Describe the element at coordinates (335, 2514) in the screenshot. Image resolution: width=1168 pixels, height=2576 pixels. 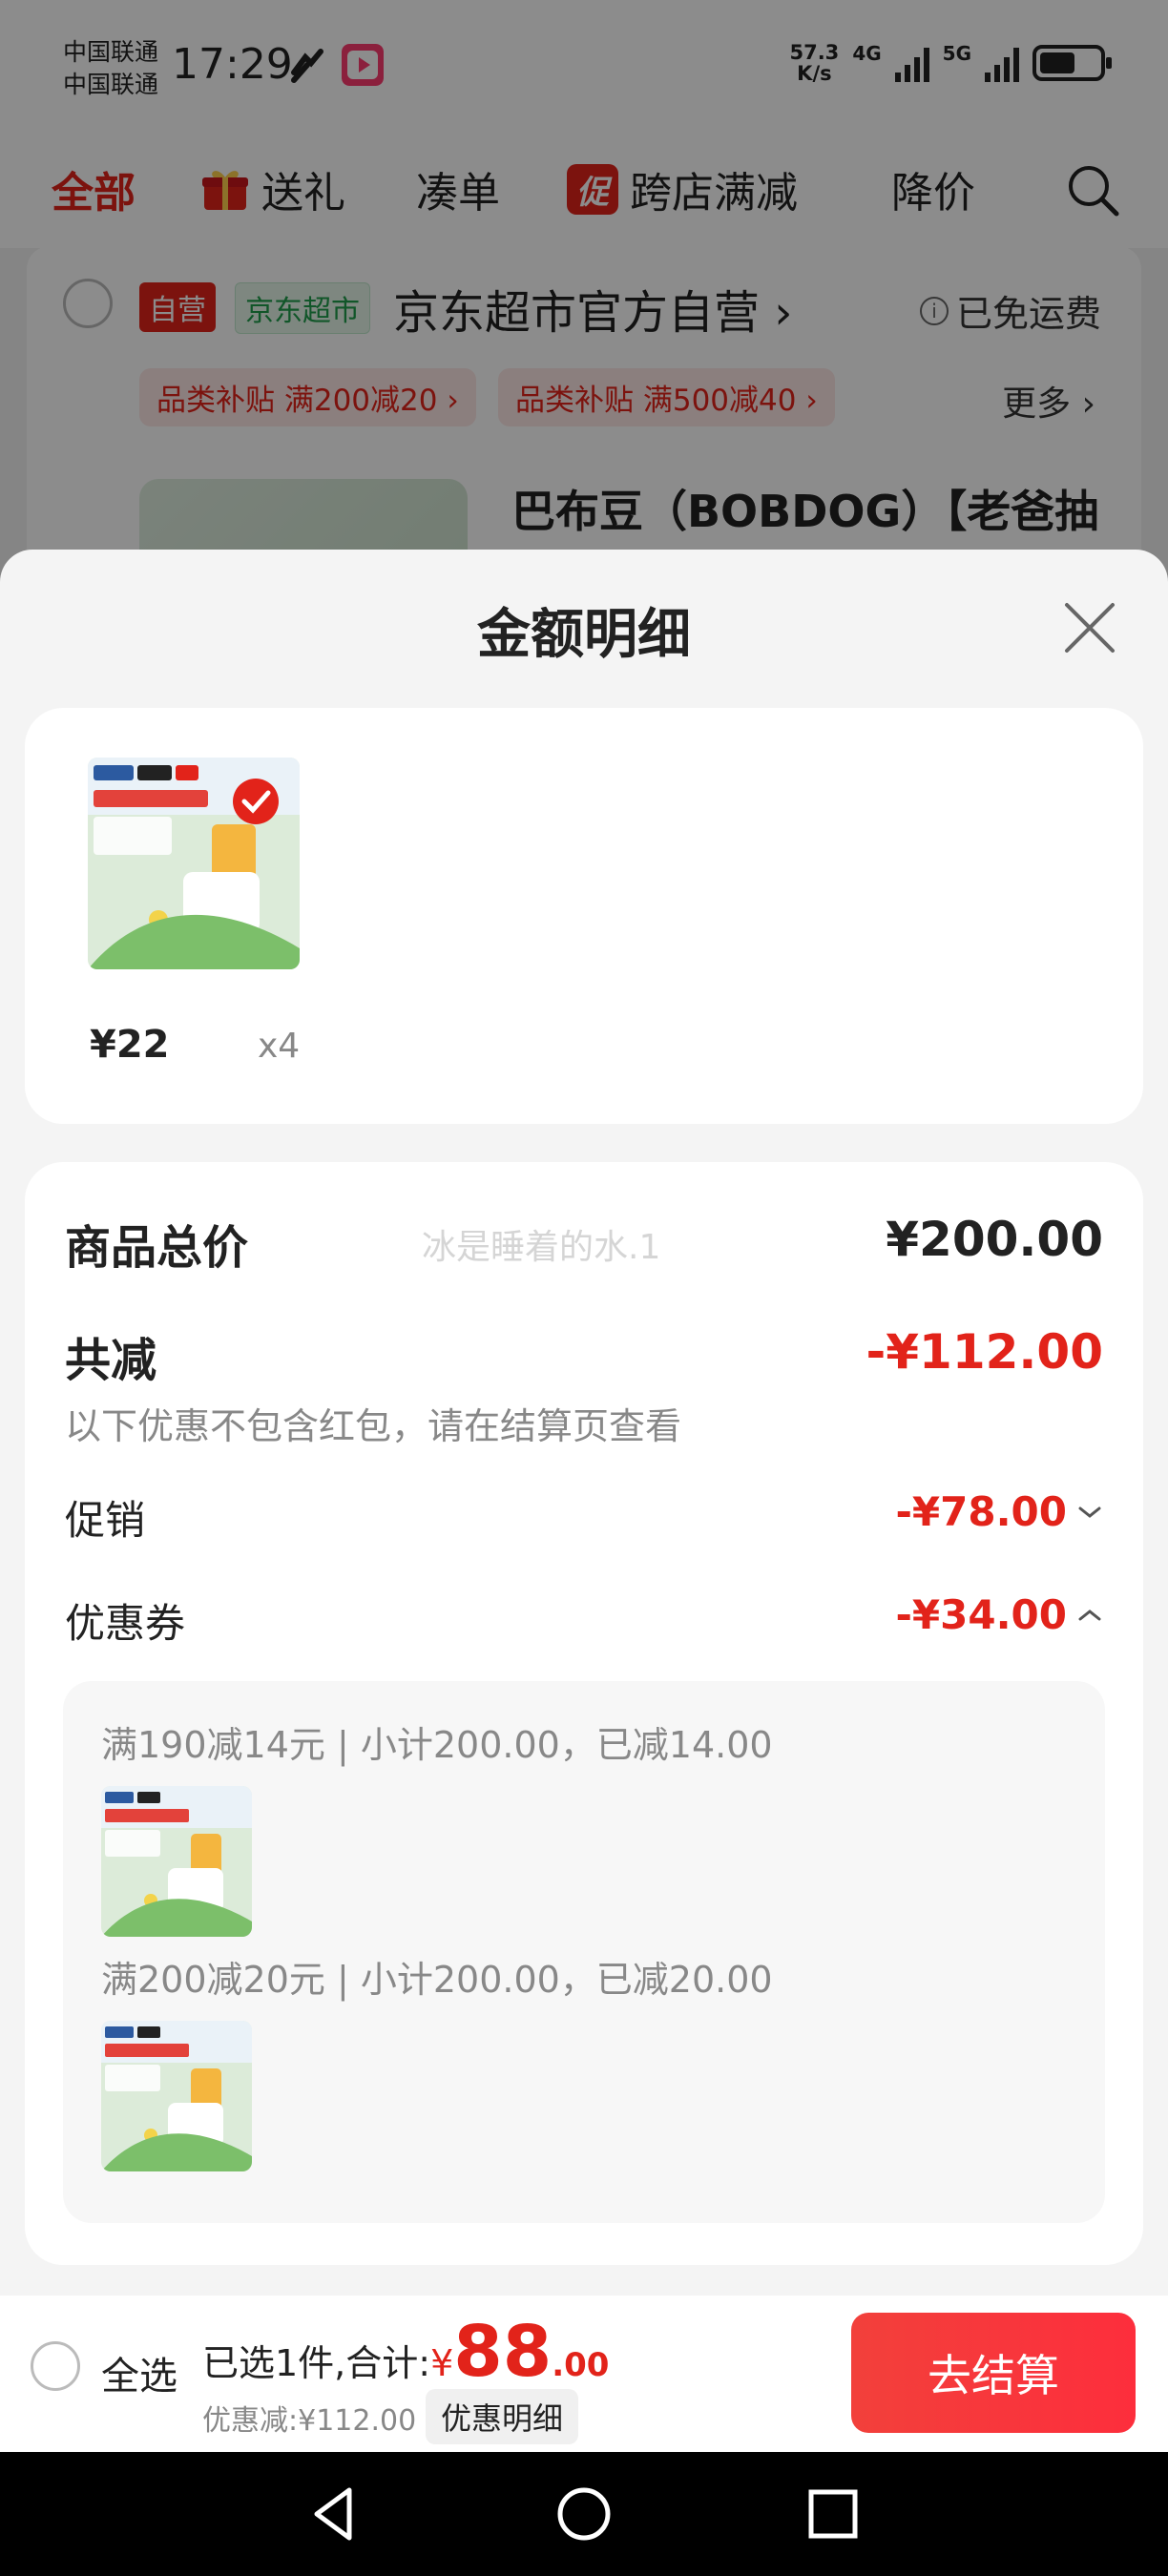
I see `back-icon` at that location.